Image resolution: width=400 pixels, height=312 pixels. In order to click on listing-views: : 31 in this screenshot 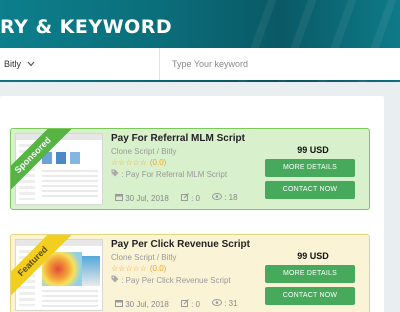, I will do `click(231, 303)`.